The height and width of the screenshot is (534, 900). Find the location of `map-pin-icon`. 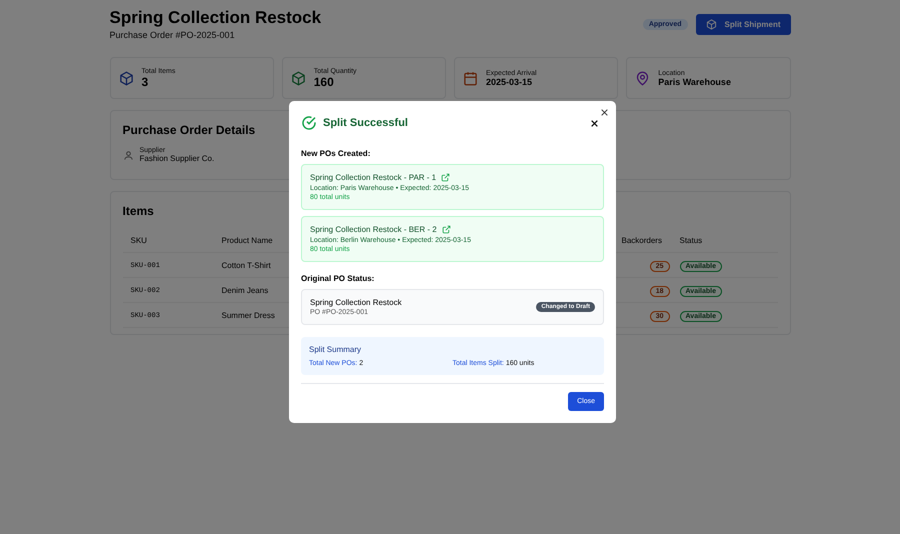

map-pin-icon is located at coordinates (642, 78).